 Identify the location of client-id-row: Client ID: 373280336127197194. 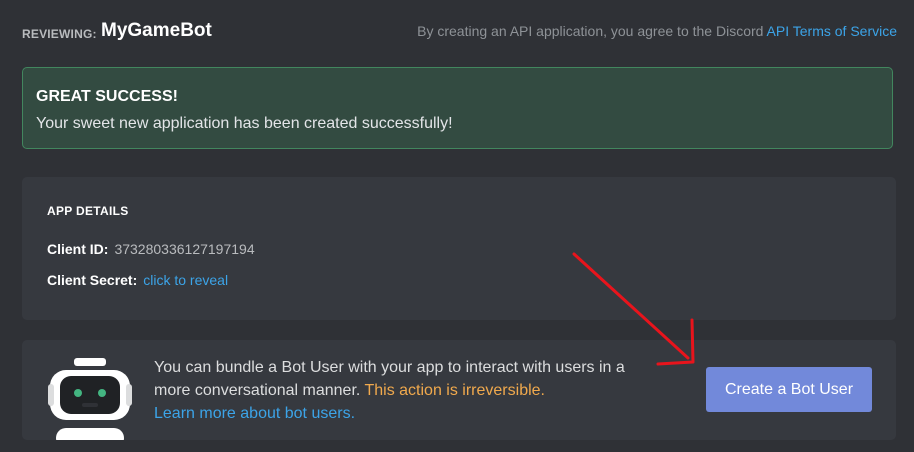
(151, 249).